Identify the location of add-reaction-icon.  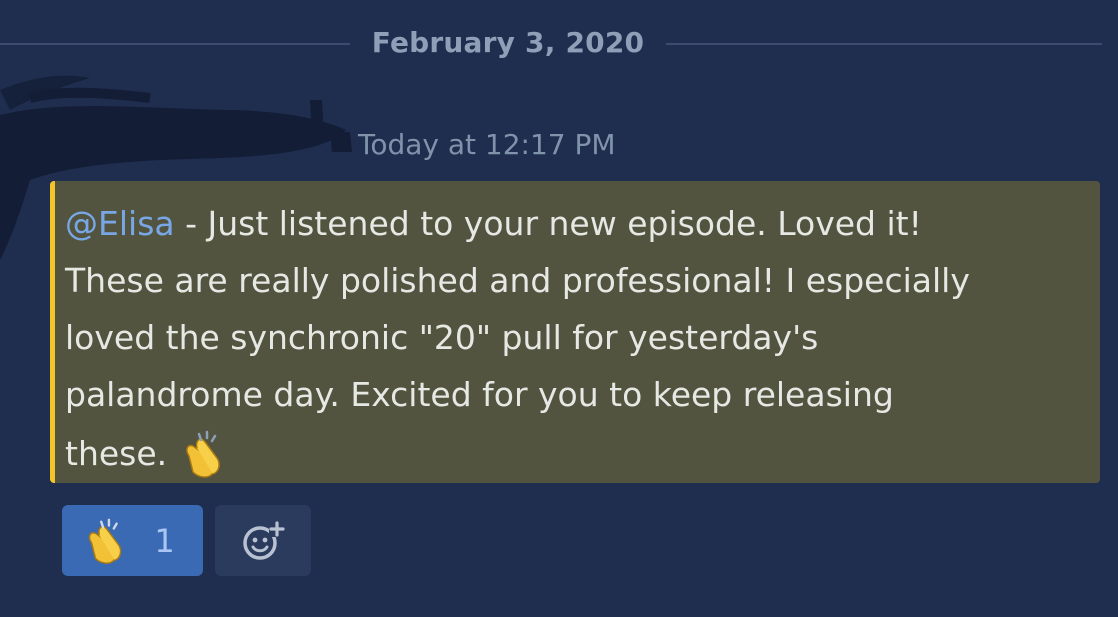
(264, 540).